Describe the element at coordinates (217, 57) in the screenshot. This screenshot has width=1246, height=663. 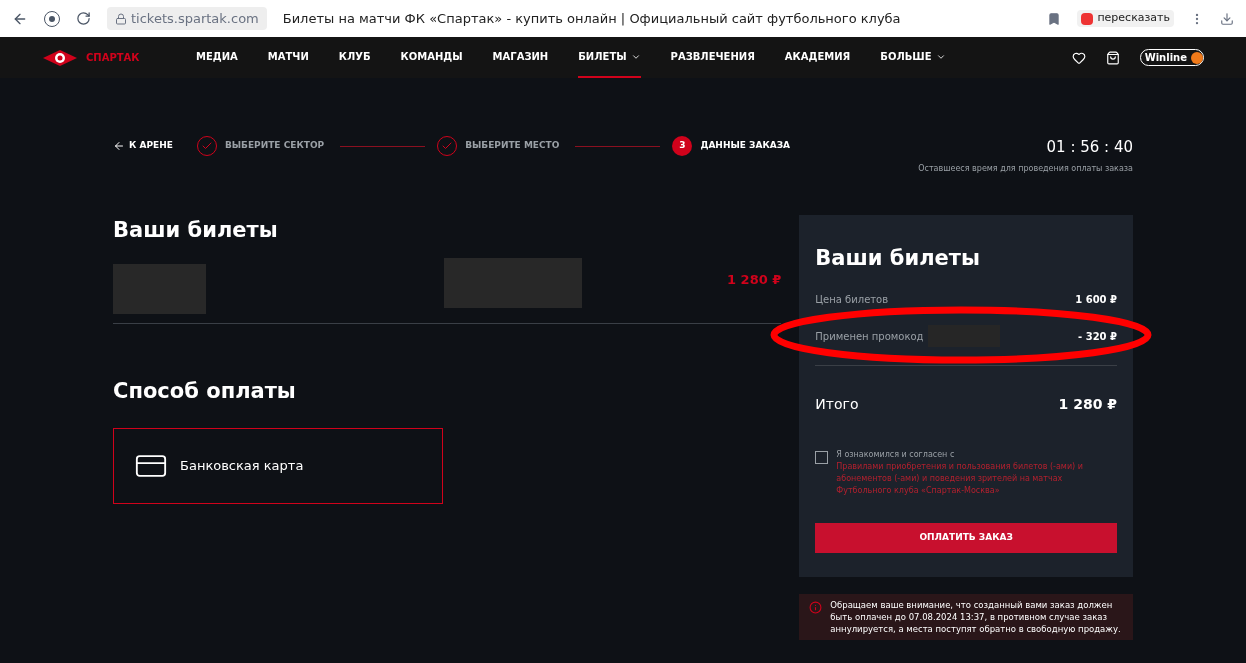
I see `nav-tab: МЕДИА` at that location.